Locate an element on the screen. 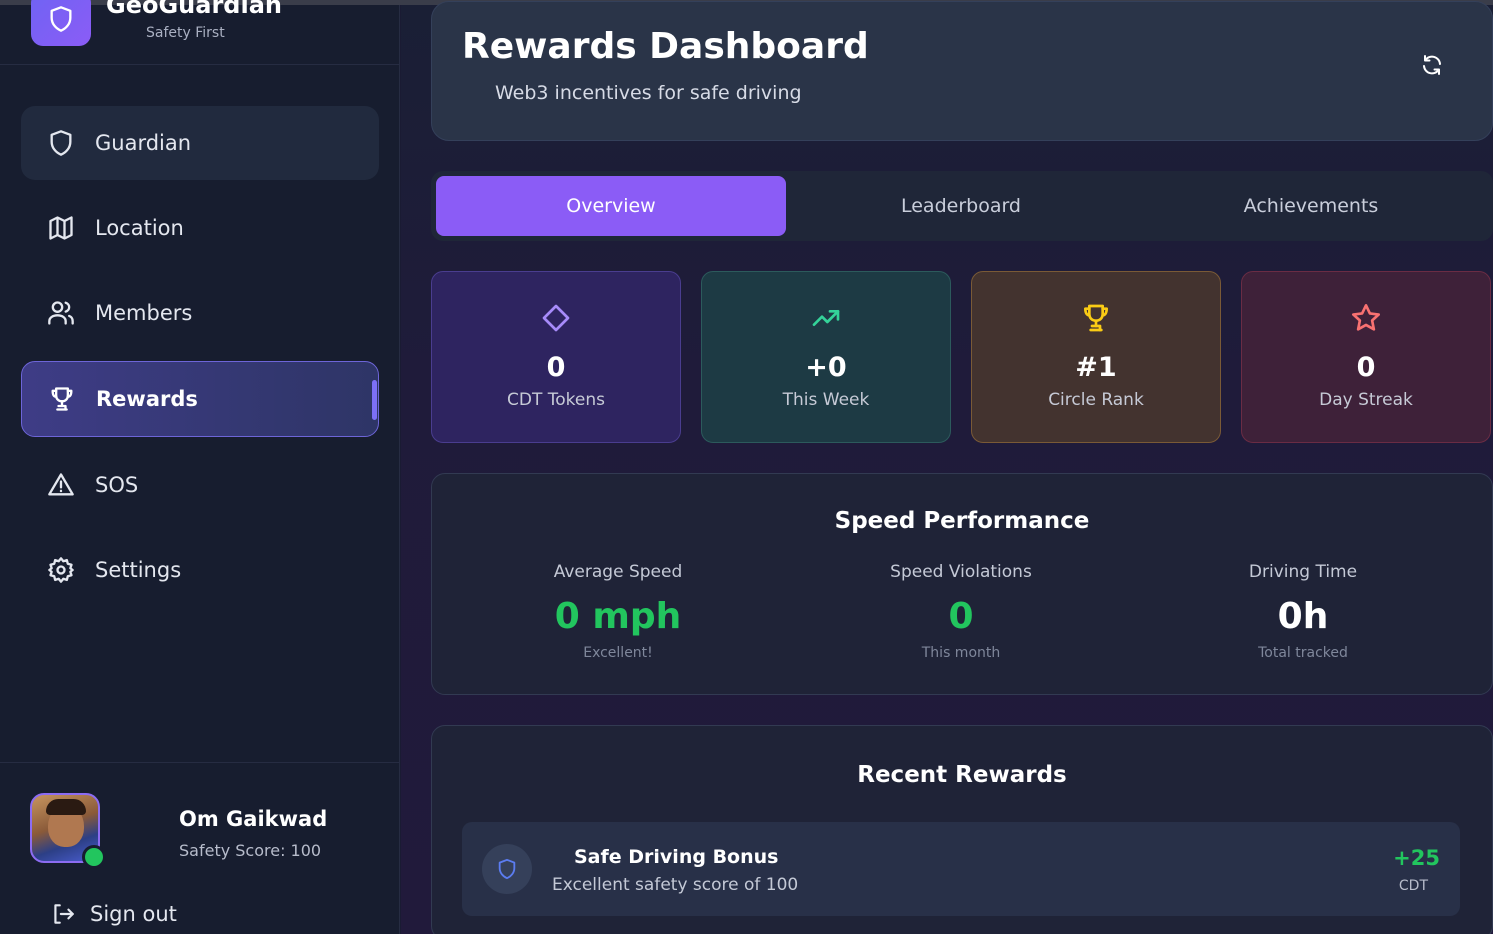 The image size is (1493, 934). page-subtitle: Web3 incentives for safe driving is located at coordinates (648, 93).